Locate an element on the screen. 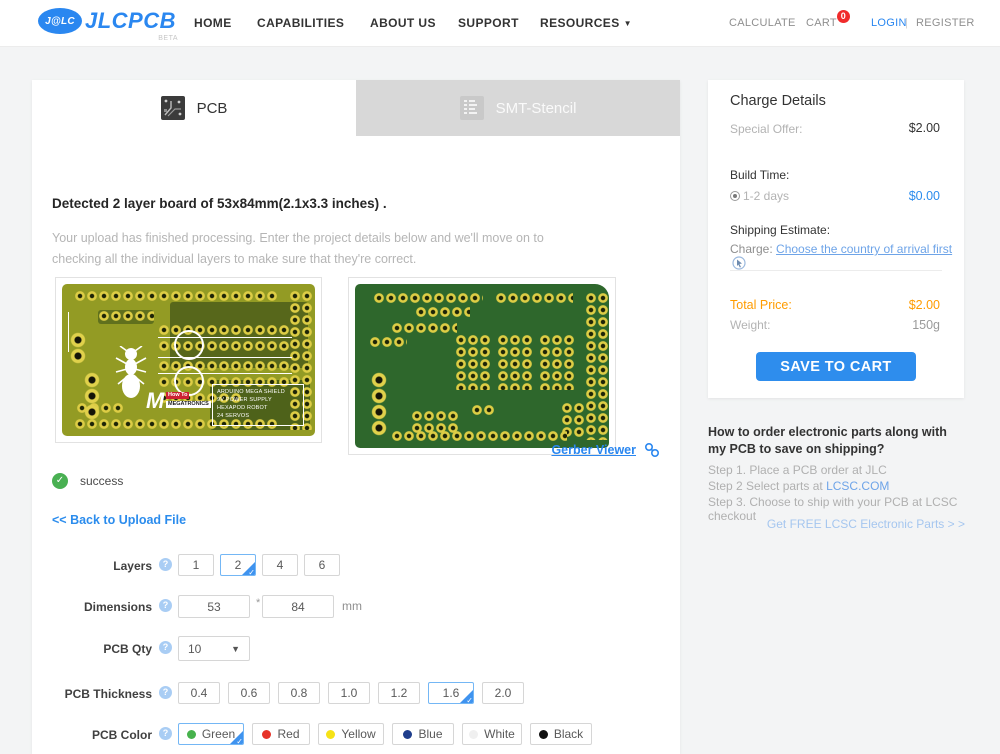 The width and height of the screenshot is (1000, 754). beta-label: BETA is located at coordinates (168, 38).